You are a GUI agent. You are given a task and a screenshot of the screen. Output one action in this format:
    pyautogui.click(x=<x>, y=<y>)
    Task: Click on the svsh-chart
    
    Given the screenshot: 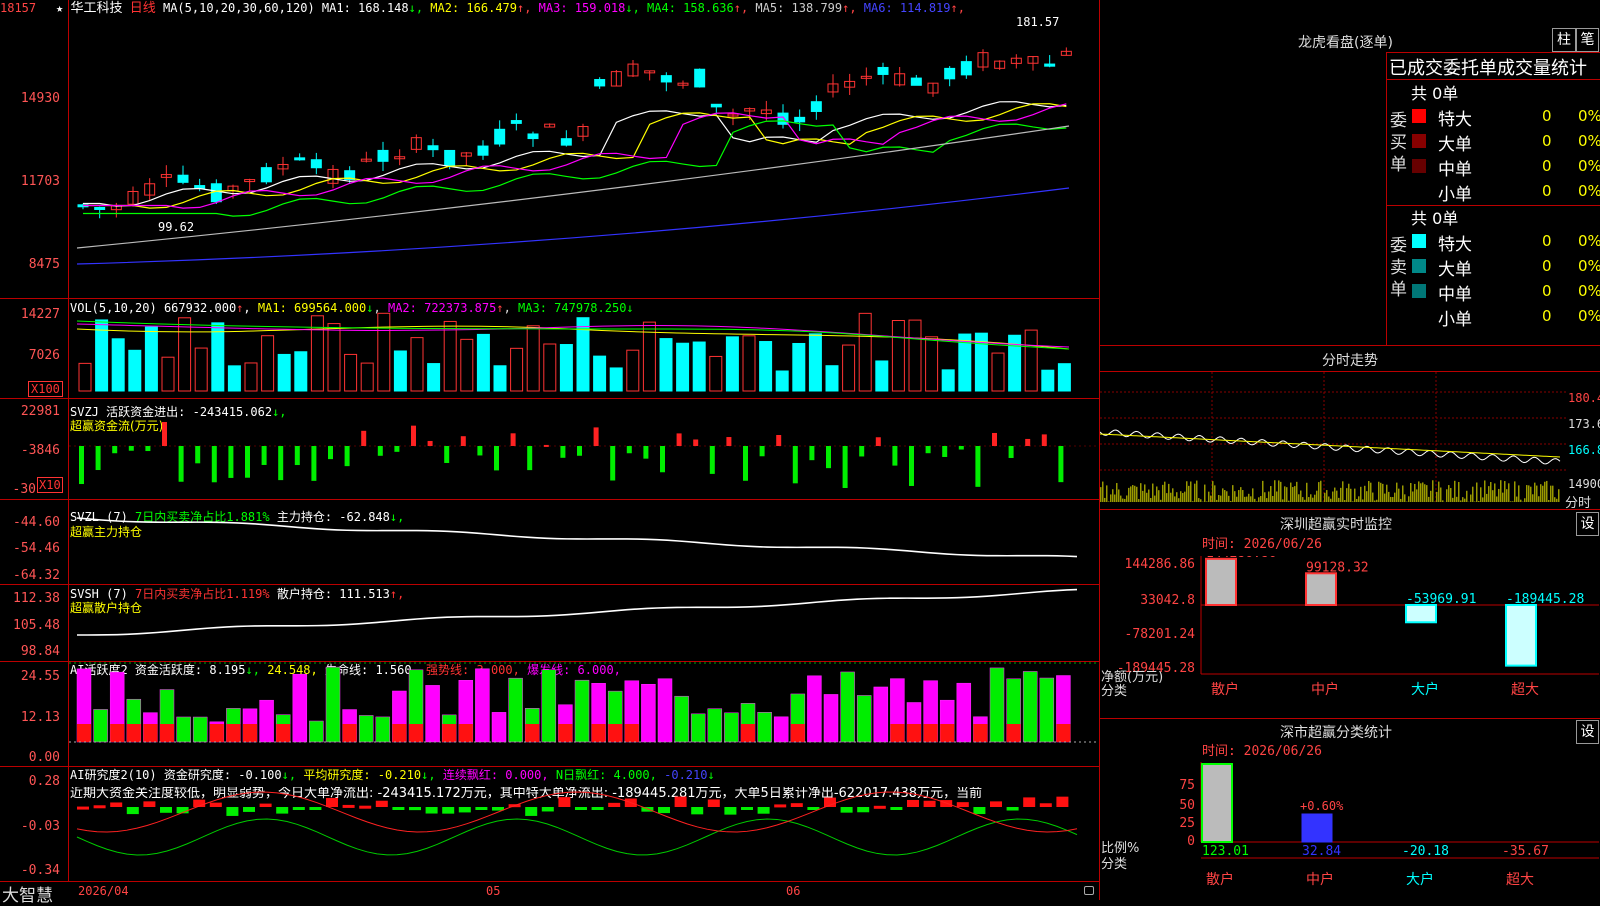 What is the action you would take?
    pyautogui.click(x=584, y=623)
    